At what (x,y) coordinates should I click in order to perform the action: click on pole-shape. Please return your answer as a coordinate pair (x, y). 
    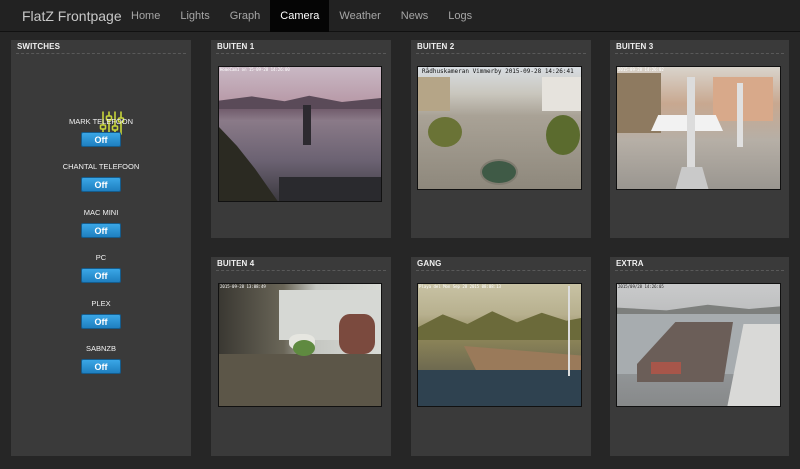
    Looking at the image, I should click on (569, 331).